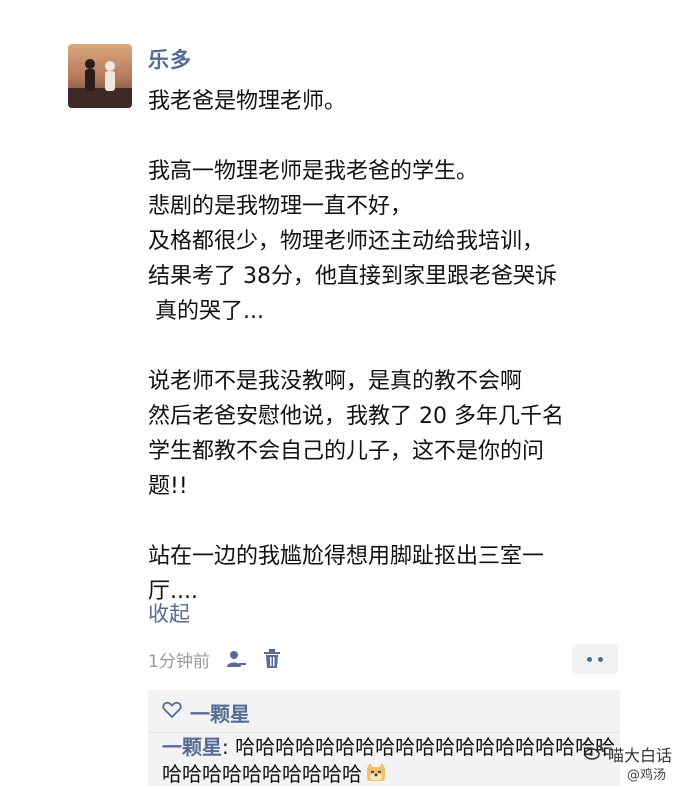 This screenshot has width=690, height=789. I want to click on comment: 一颗星: 哈哈哈哈哈哈哈哈哈哈哈哈哈哈哈哈哈哈哈哈哈哈哈哈哈哈哈哈哈, so click(390, 761).